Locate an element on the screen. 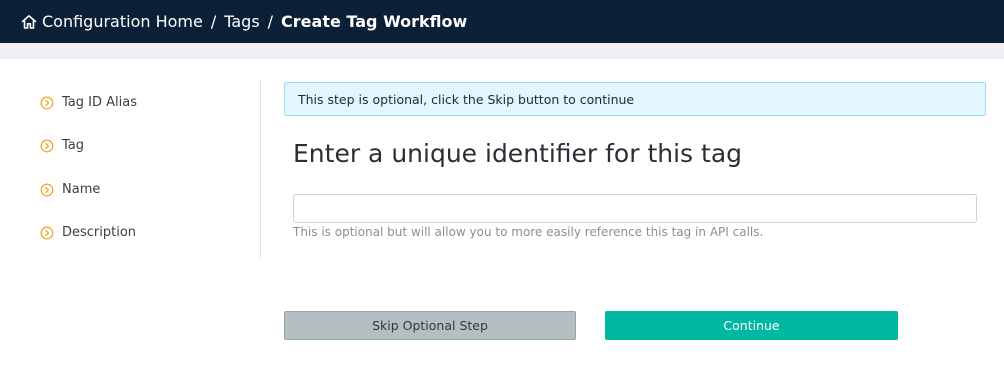  skip-optional-step-button: Skip Optional Step is located at coordinates (430, 325).